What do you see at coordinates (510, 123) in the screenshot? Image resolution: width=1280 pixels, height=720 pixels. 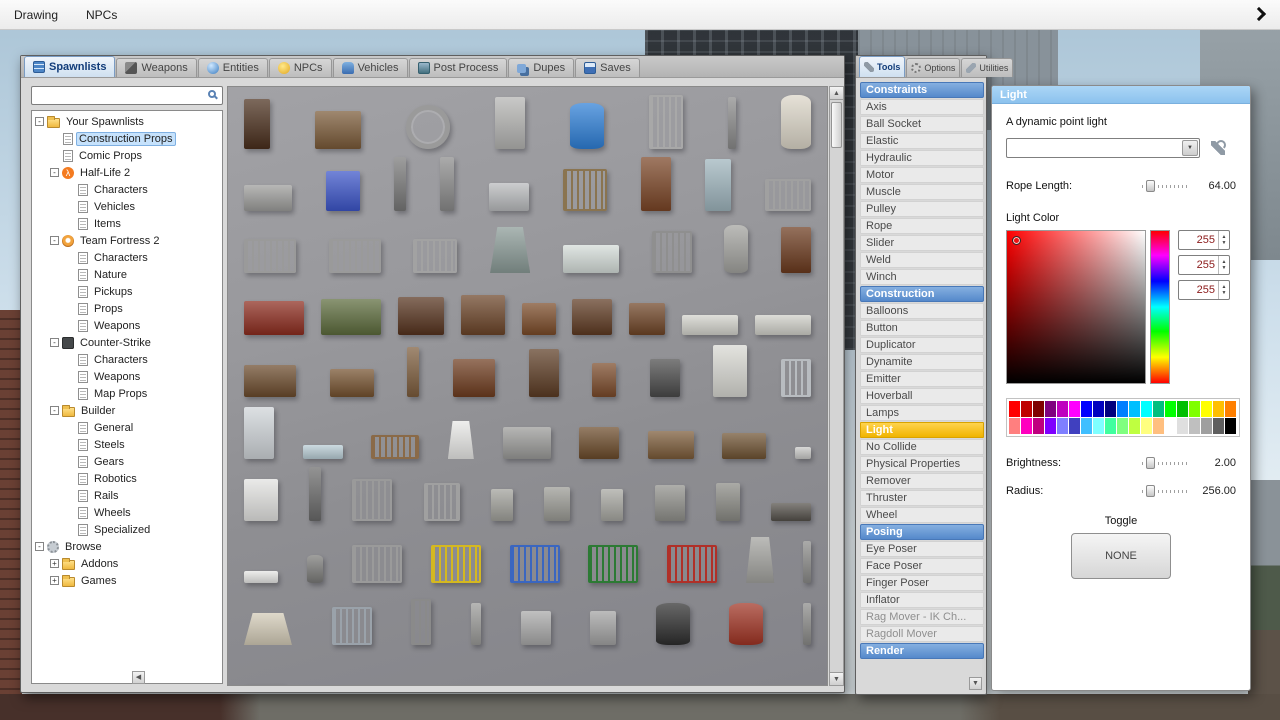 I see `prop-metal-door` at bounding box center [510, 123].